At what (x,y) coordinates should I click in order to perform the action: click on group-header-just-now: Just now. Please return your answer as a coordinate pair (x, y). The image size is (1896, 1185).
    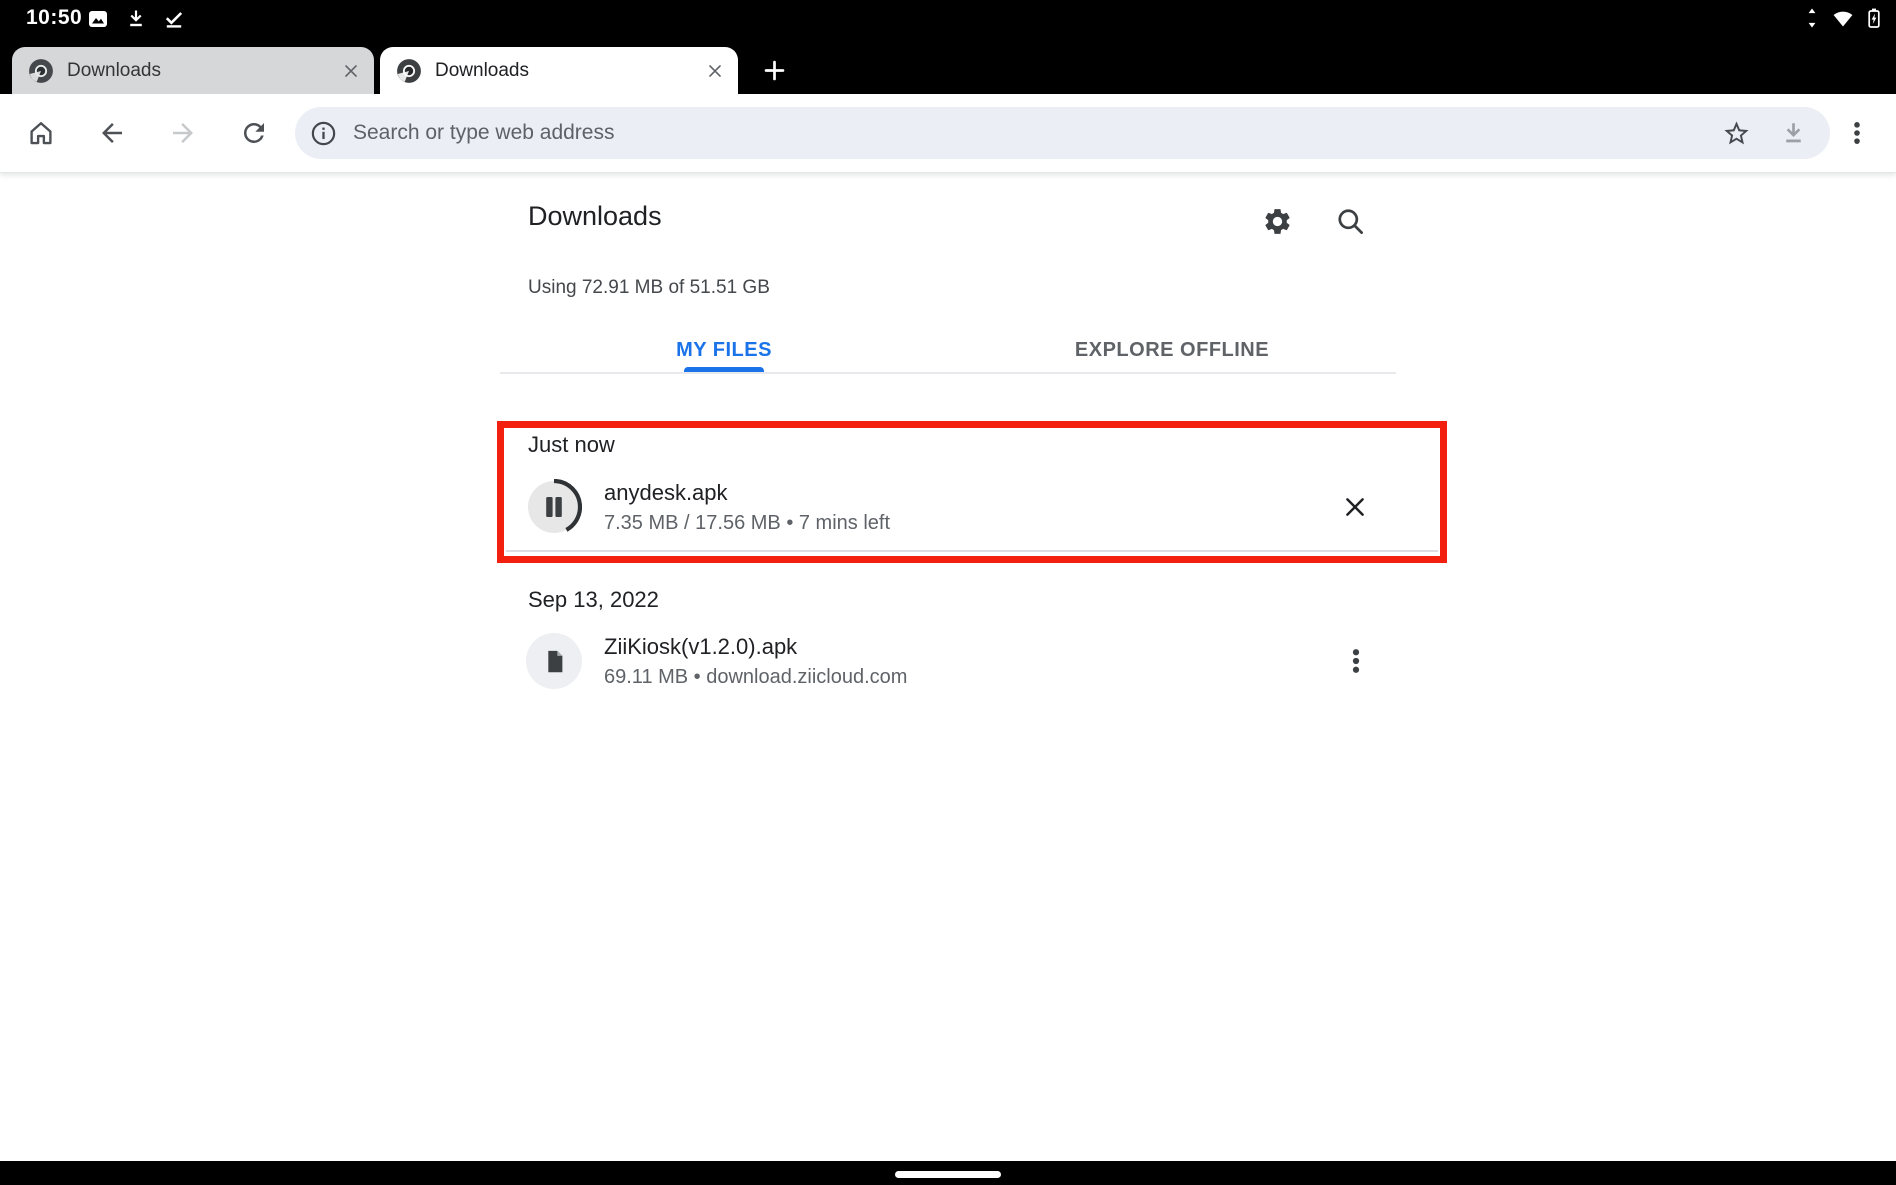
    Looking at the image, I should click on (571, 444).